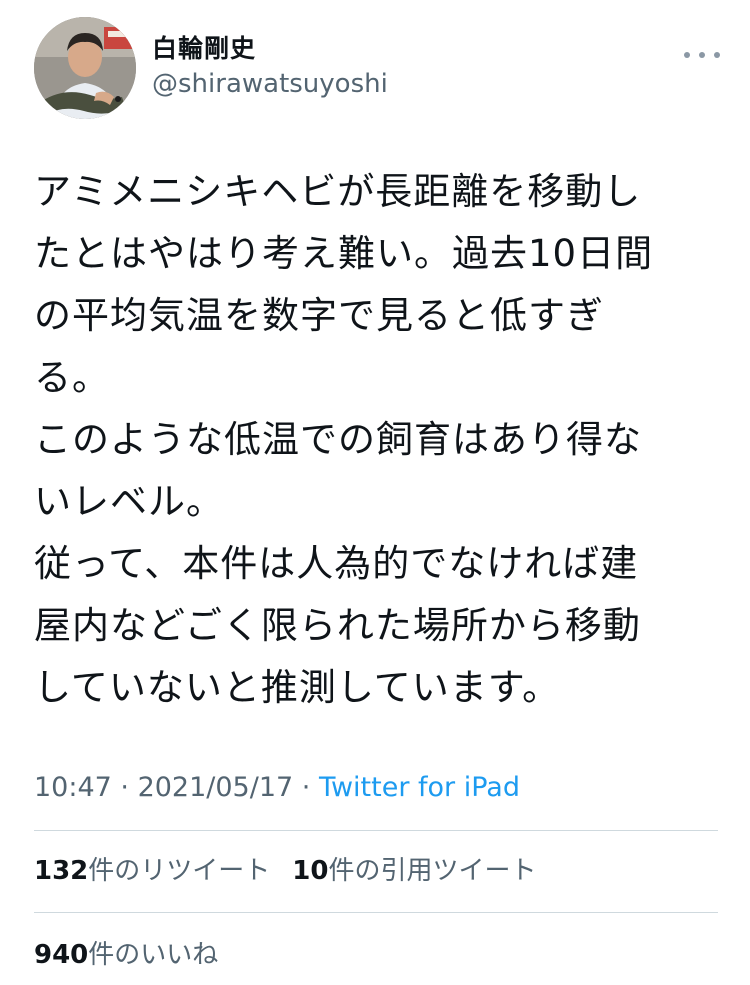 This screenshot has height=985, width=750. What do you see at coordinates (216, 787) in the screenshot?
I see `tweet-date: 2021/05/17` at bounding box center [216, 787].